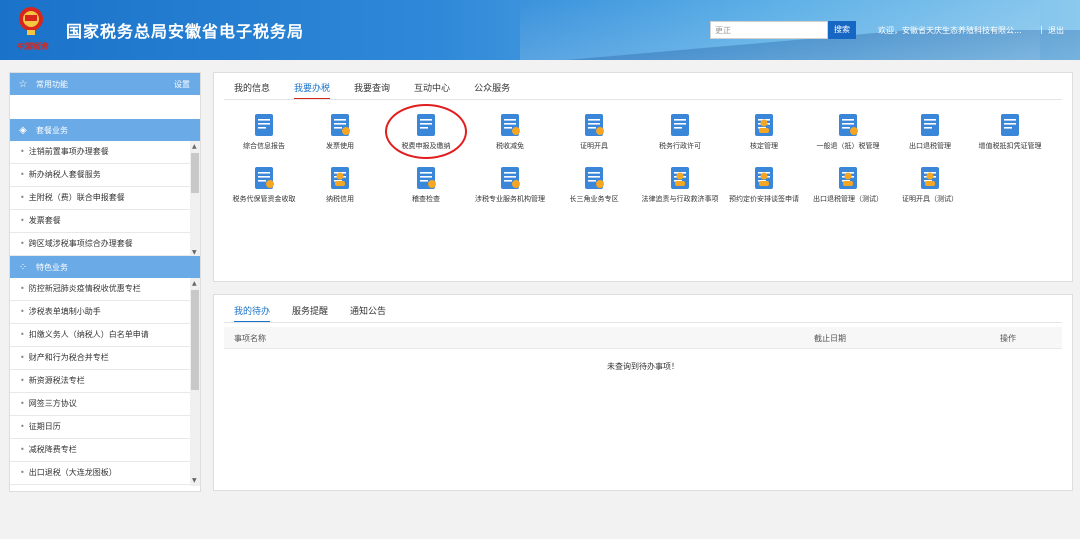 The image size is (1080, 539). I want to click on fund-custody-icon, so click(264, 178).